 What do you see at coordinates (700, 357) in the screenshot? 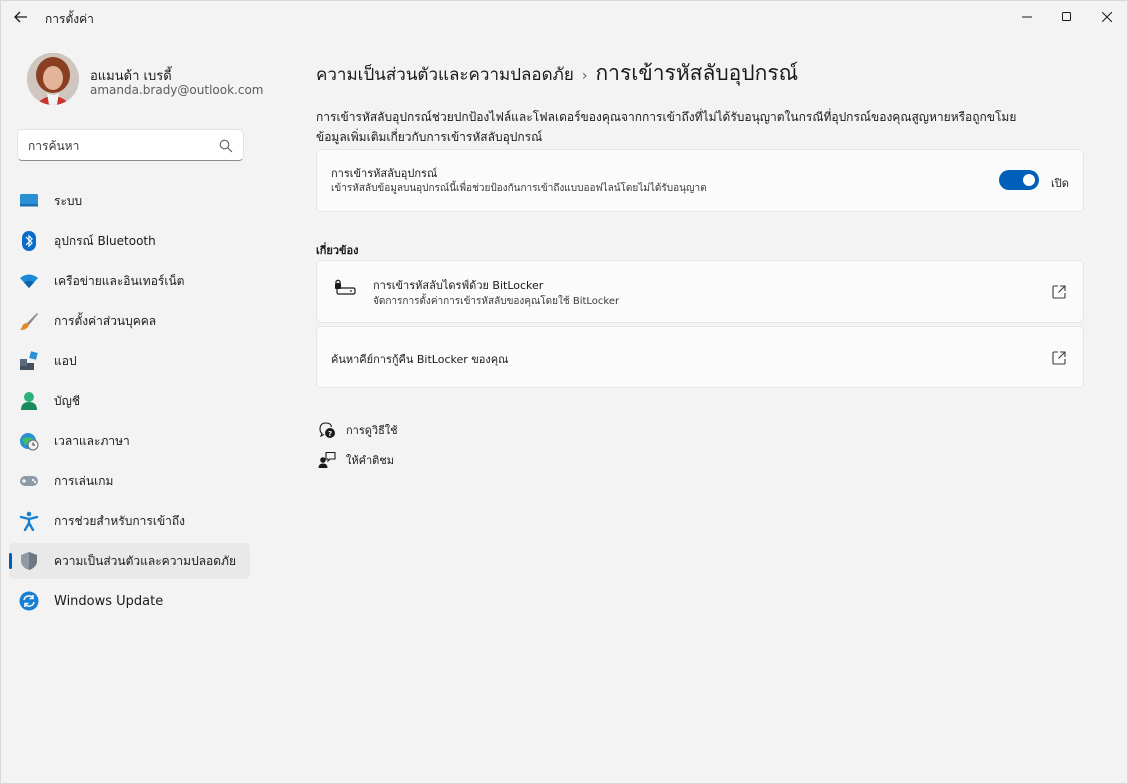
I see `find-recovery-key-card: ค้นหาคีย์การกู้คืน BitLocker ของคุณ` at bounding box center [700, 357].